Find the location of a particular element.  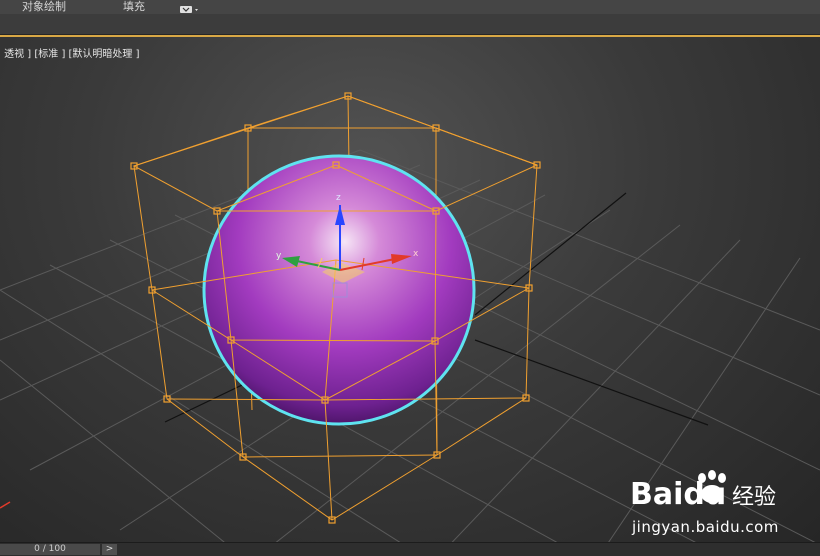

watermark-sub: 经验 is located at coordinates (754, 497).